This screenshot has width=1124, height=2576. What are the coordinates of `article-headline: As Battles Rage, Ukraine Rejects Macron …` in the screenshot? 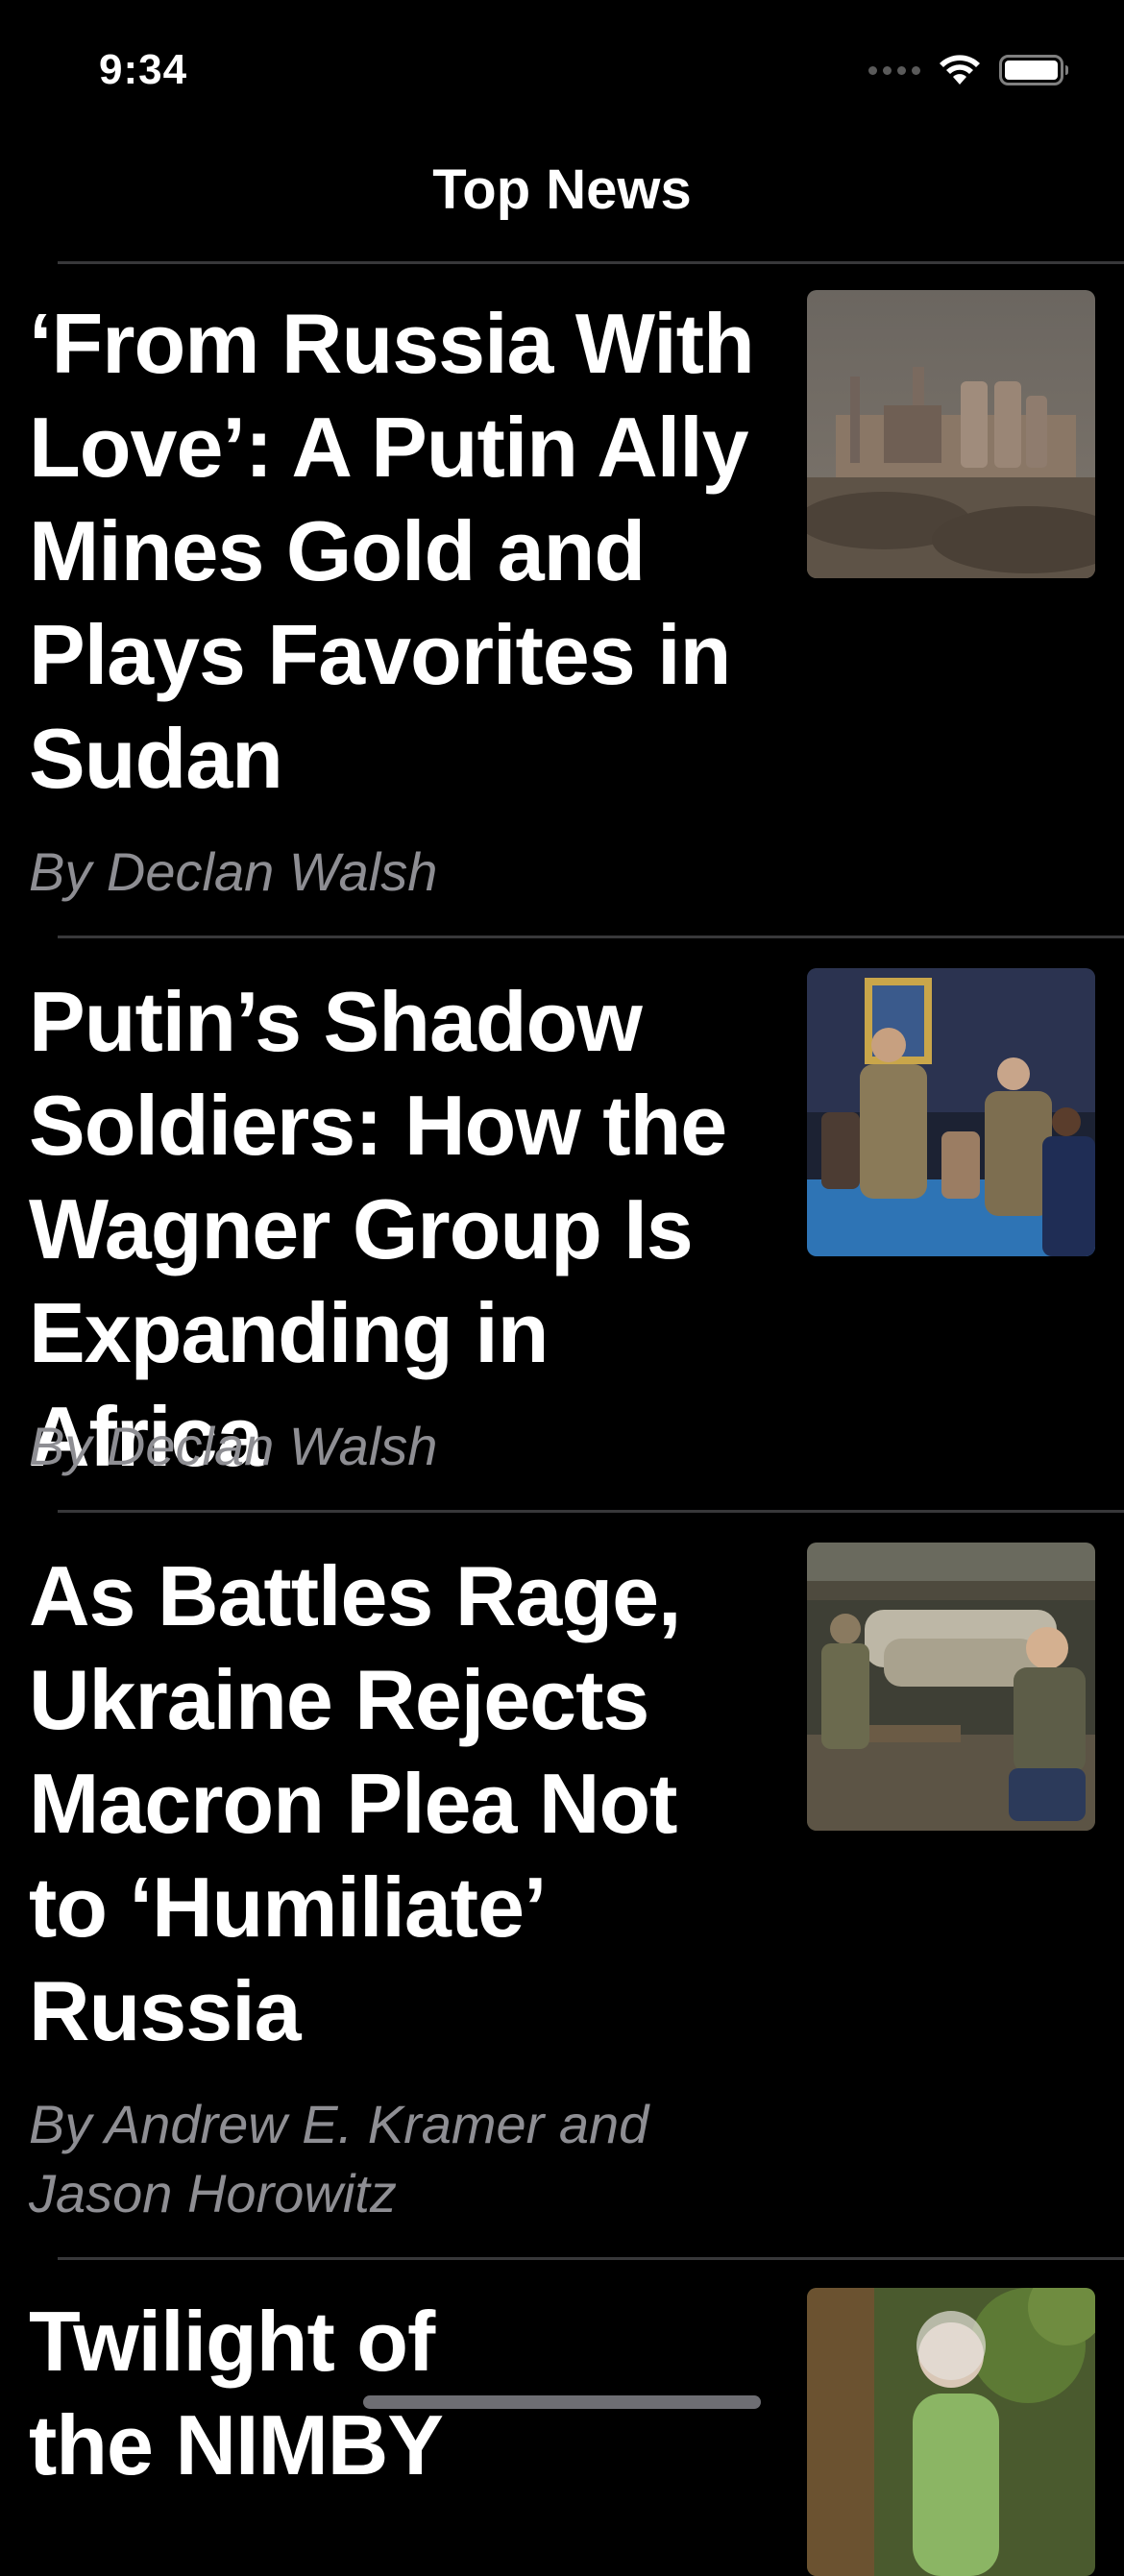 It's located at (355, 1803).